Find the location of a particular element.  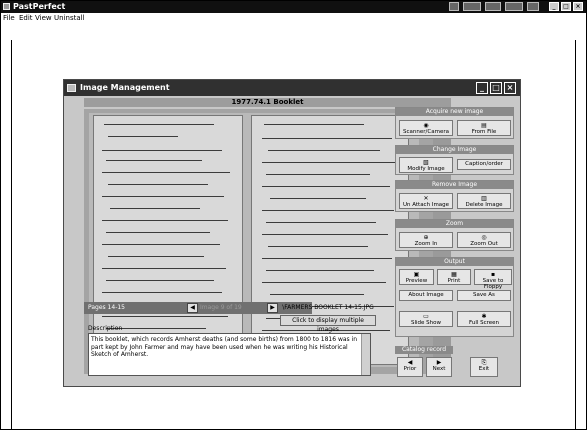

prior-icon: ◀ is located at coordinates (410, 362).